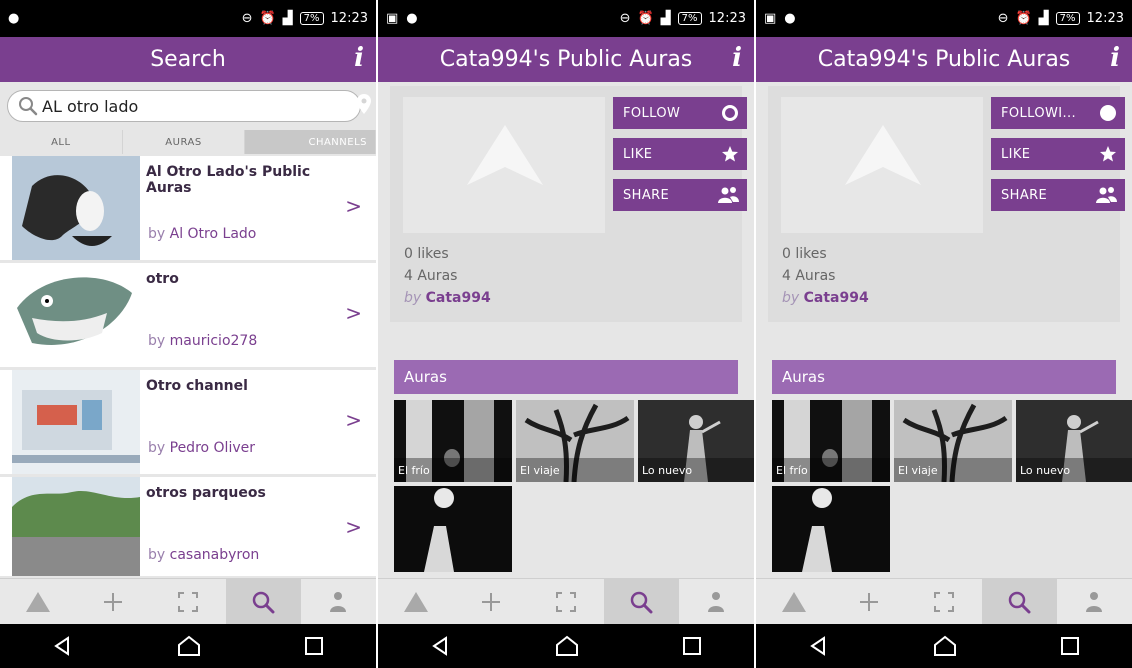 The height and width of the screenshot is (668, 1132). Describe the element at coordinates (188, 526) in the screenshot. I see `list-item: otros parqueos > by casanabyron` at that location.